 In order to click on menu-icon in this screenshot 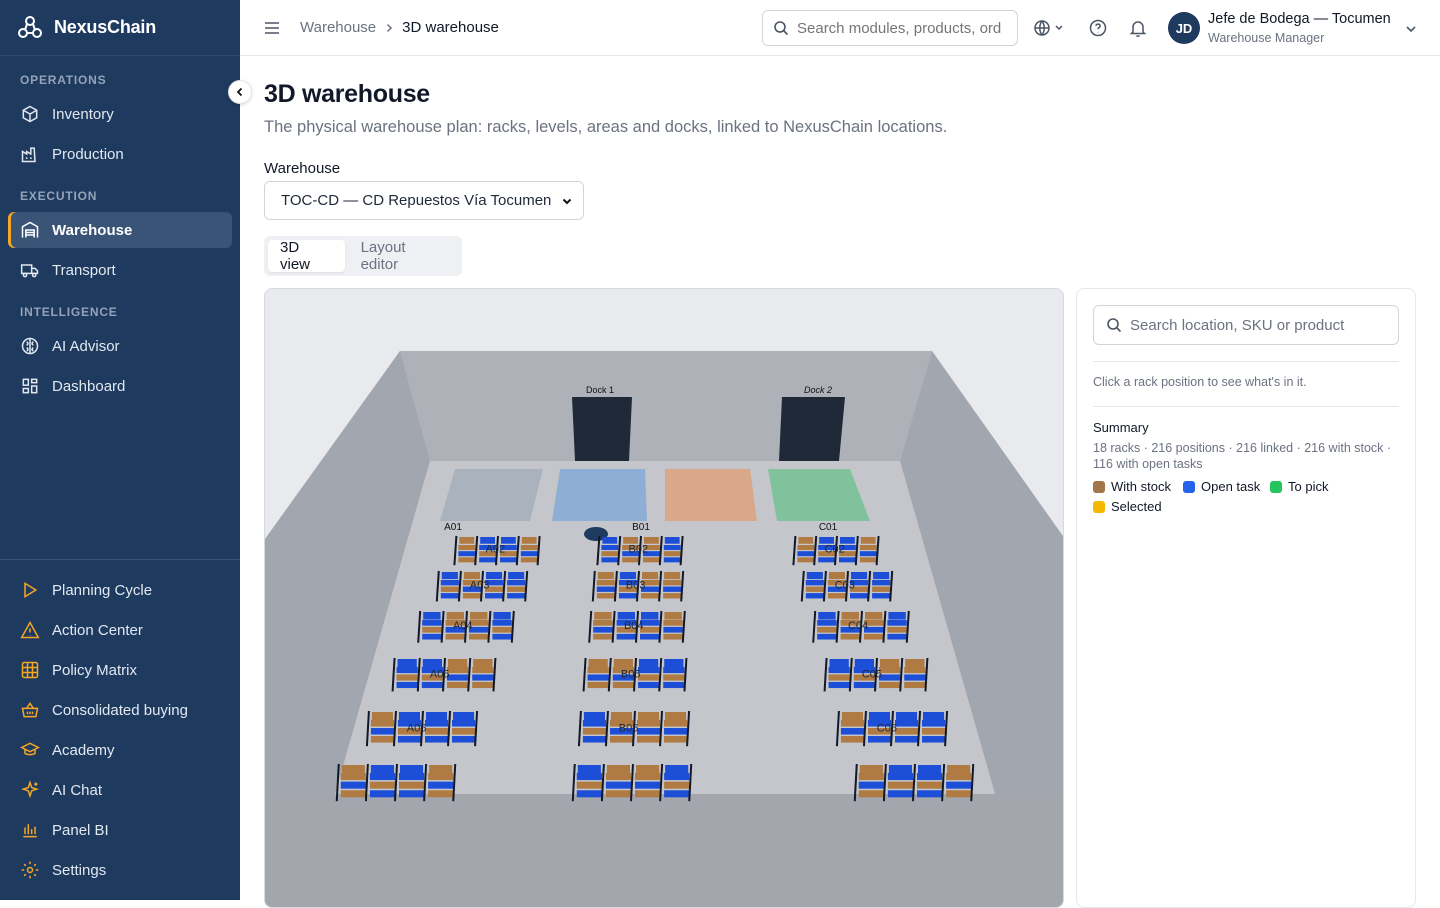, I will do `click(272, 28)`.